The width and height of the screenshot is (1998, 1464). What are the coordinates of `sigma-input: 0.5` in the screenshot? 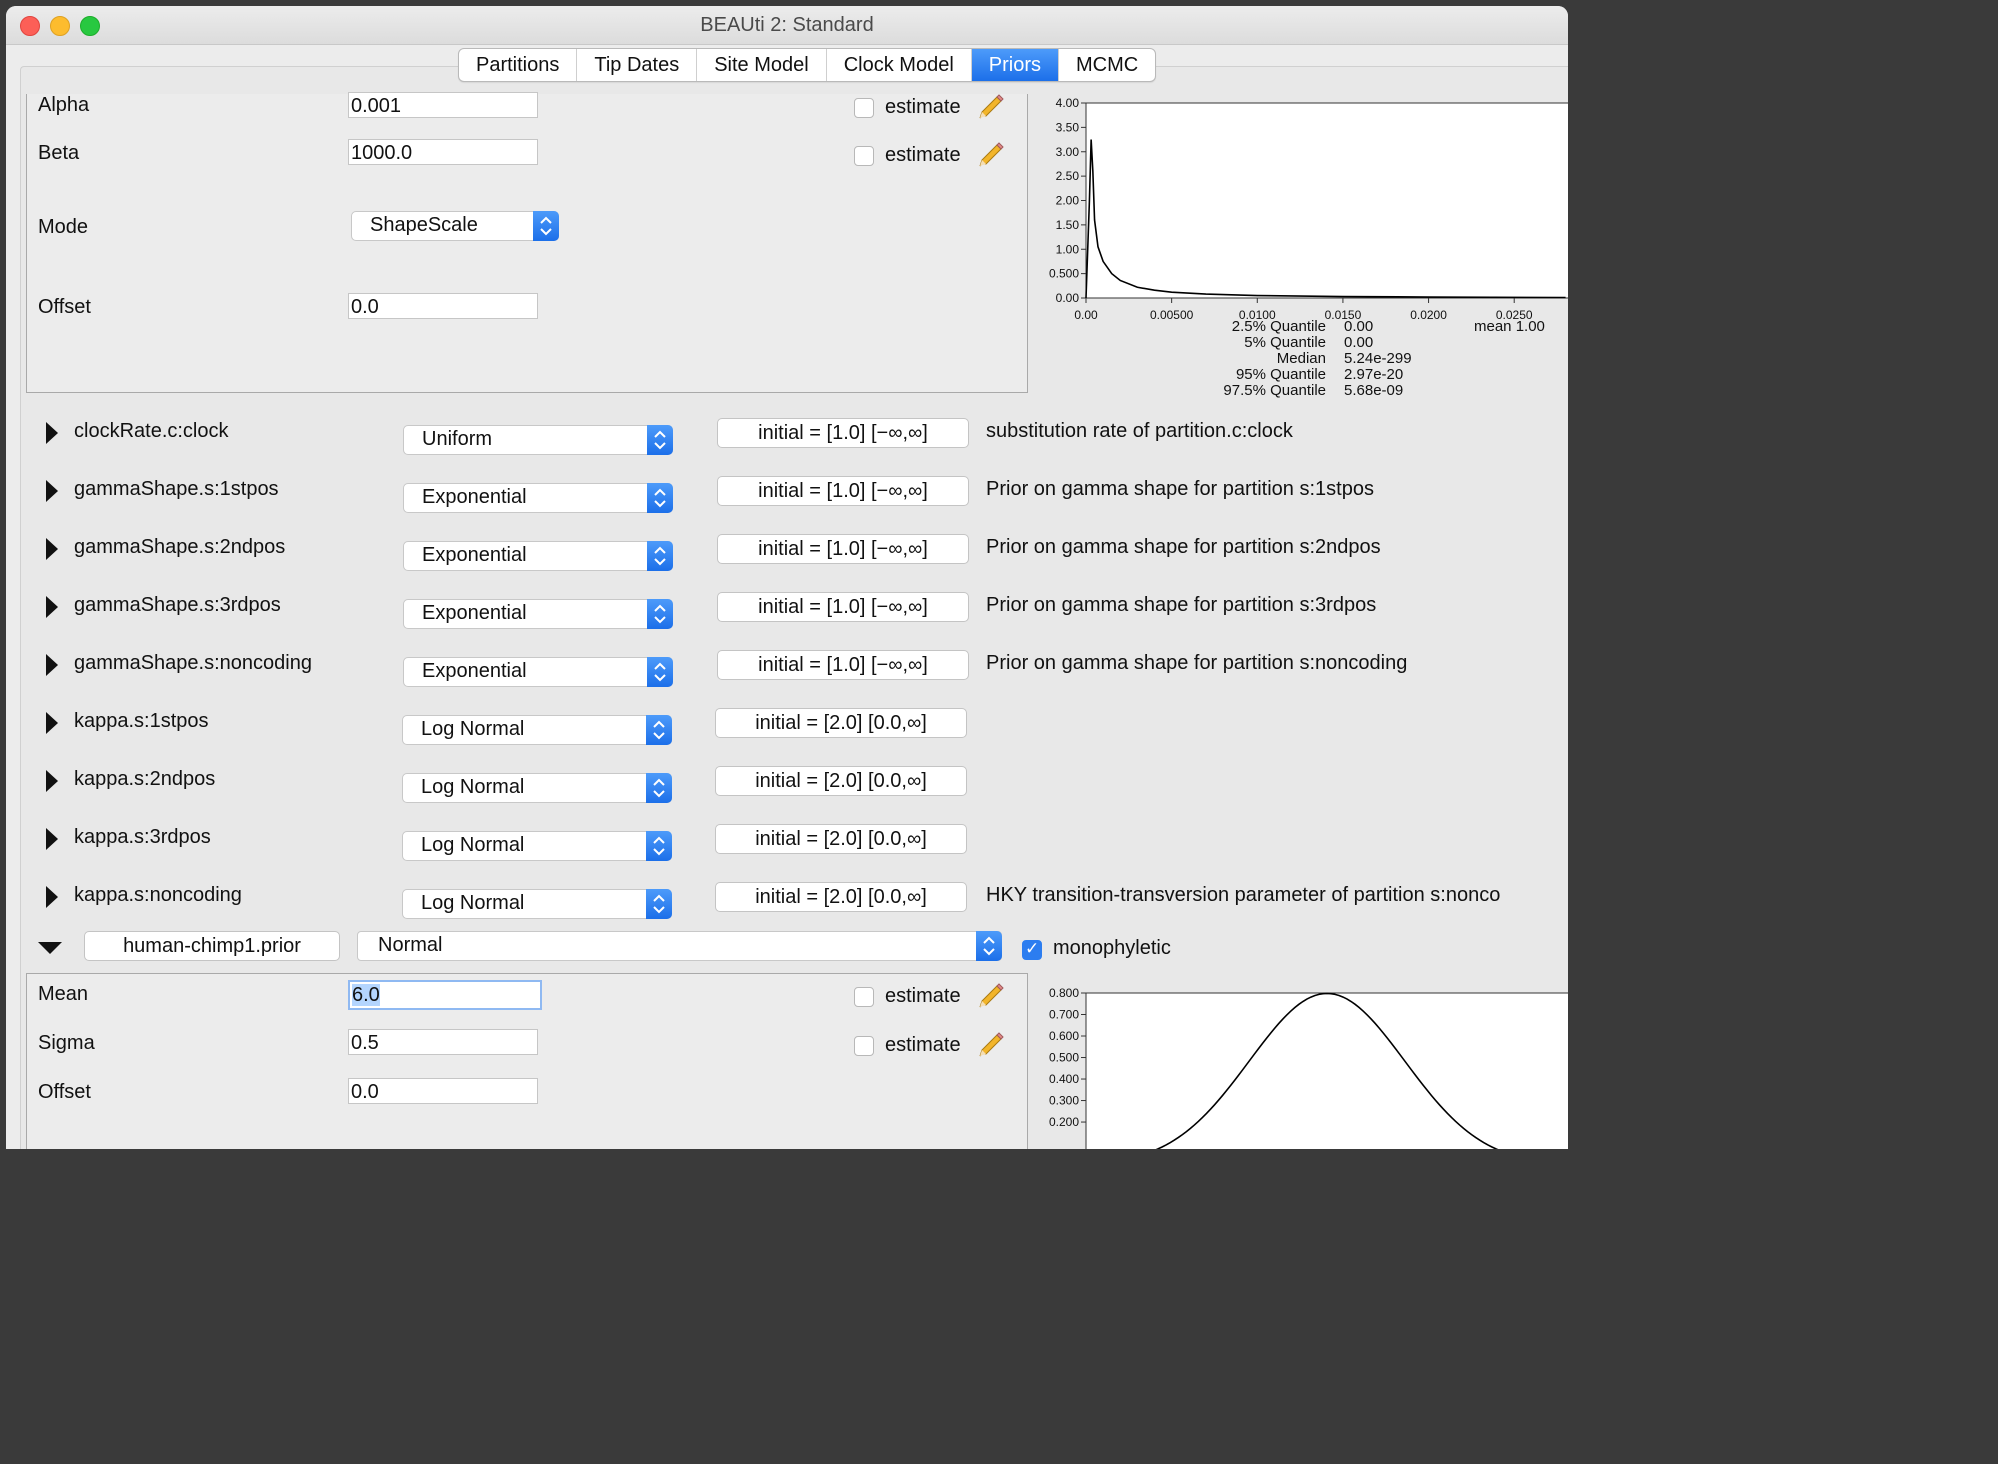 It's located at (443, 1042).